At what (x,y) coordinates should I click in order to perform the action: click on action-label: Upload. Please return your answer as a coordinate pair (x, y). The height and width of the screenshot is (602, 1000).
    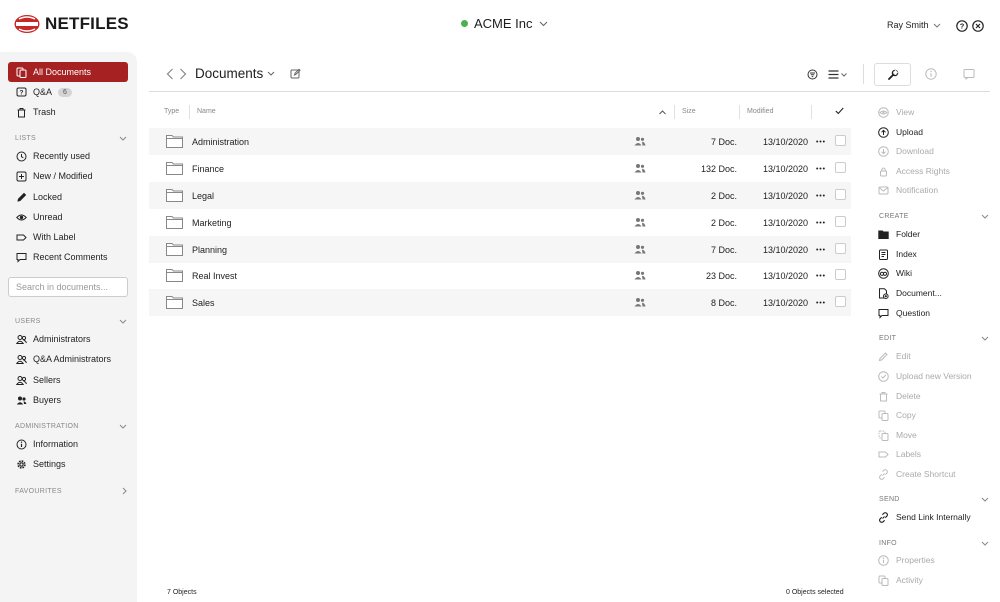
    Looking at the image, I should click on (909, 132).